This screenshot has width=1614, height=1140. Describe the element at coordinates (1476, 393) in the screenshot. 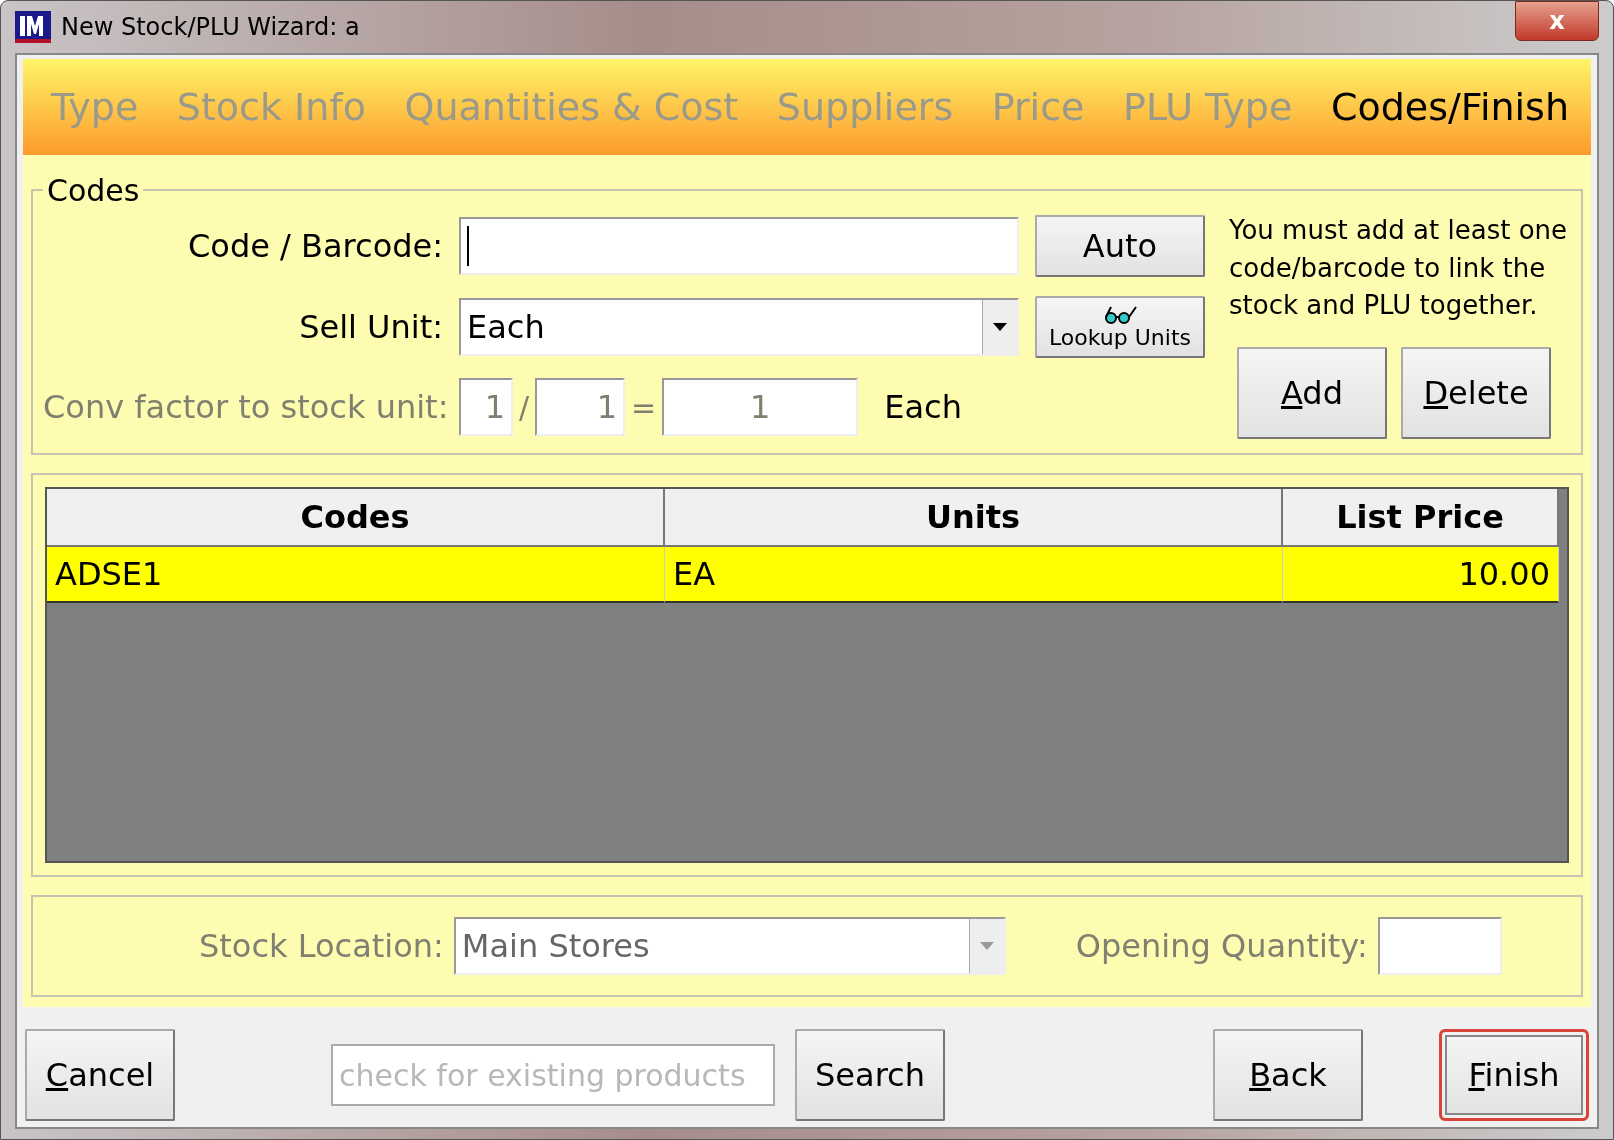

I see `action-button: Delete` at that location.